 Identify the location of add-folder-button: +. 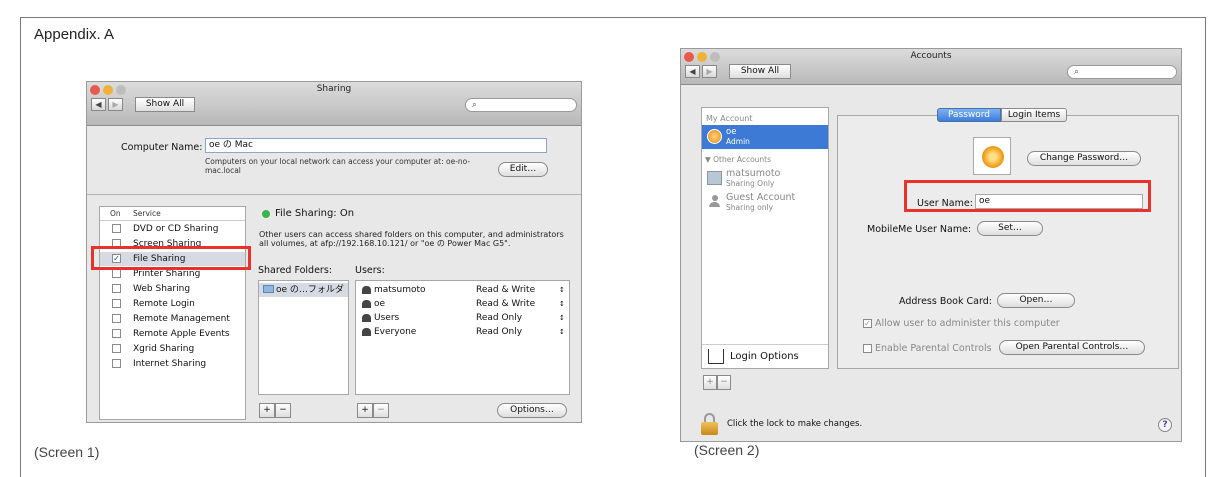
(267, 410).